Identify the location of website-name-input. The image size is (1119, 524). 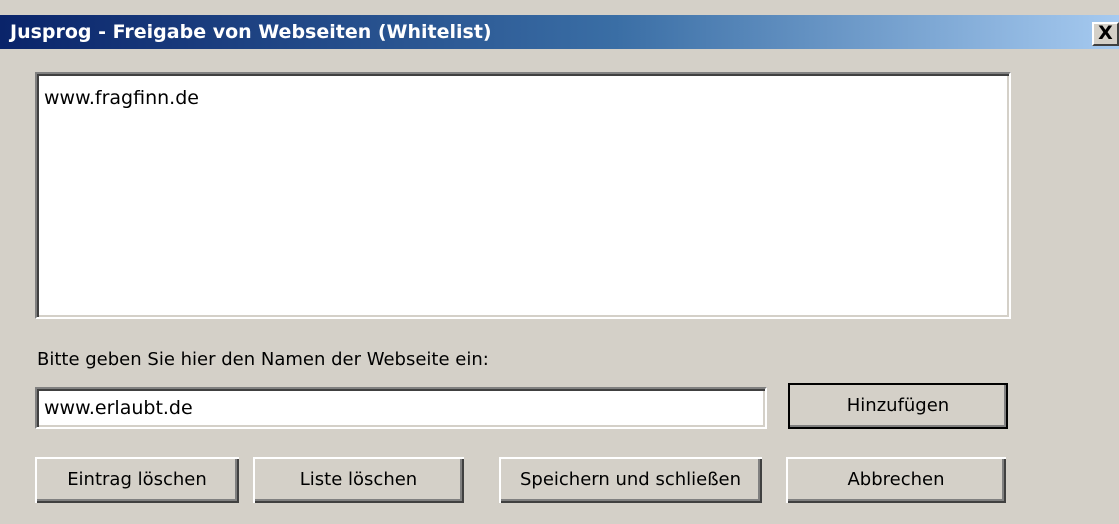
(401, 408).